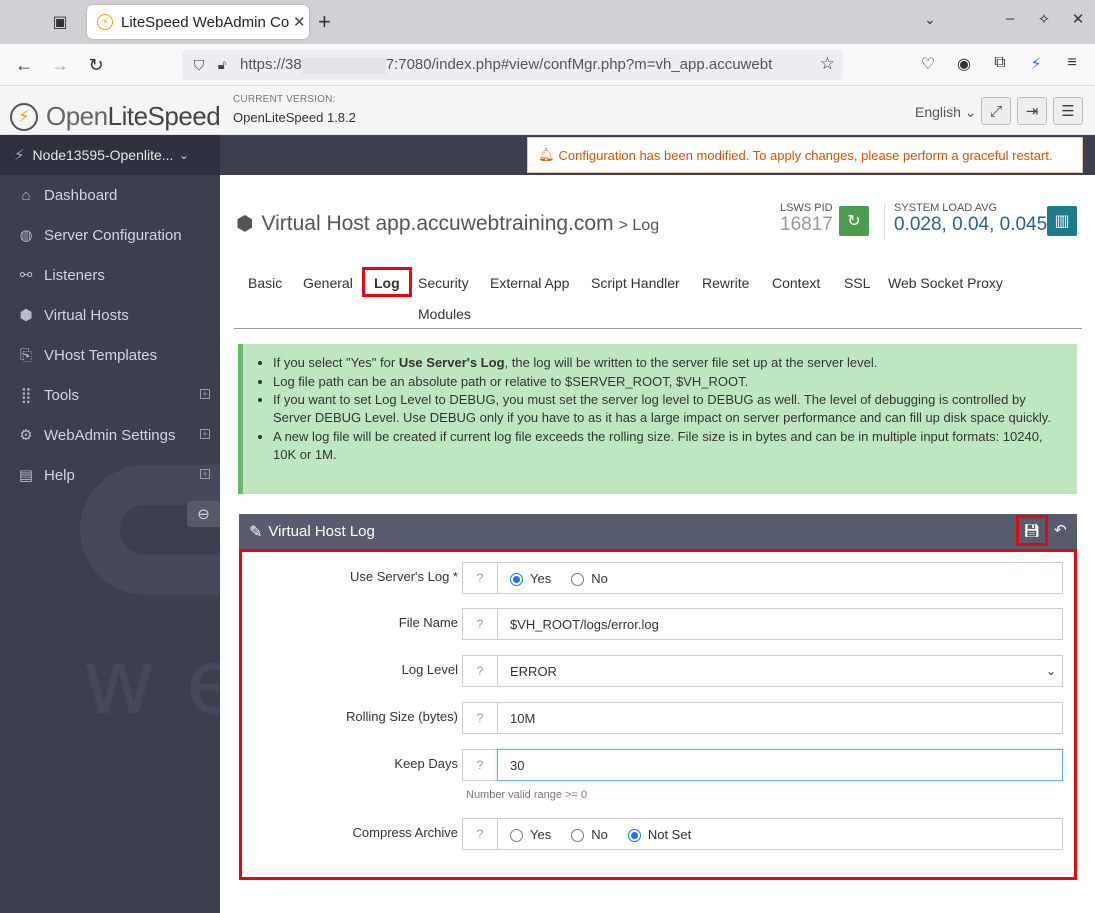 The width and height of the screenshot is (1095, 913). I want to click on tab-security: Security, so click(443, 283).